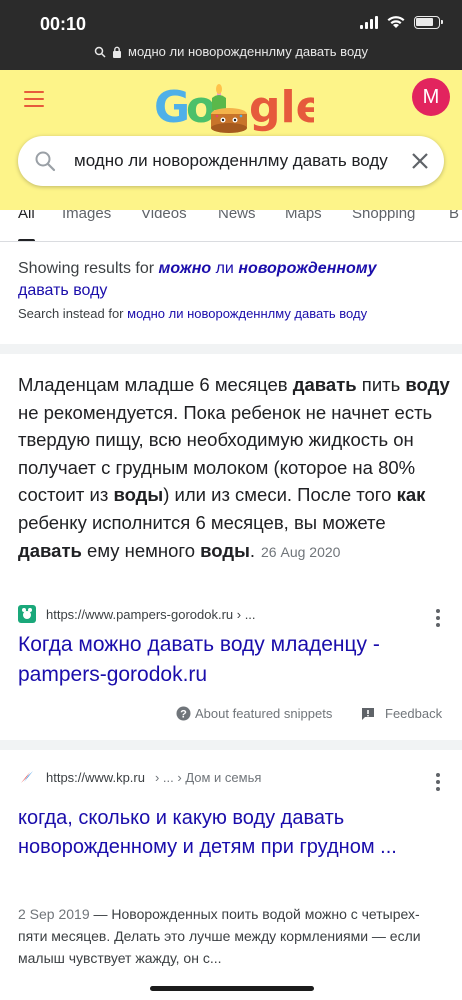 The width and height of the screenshot is (462, 1000). I want to click on tab-maps: Maps, so click(303, 225).